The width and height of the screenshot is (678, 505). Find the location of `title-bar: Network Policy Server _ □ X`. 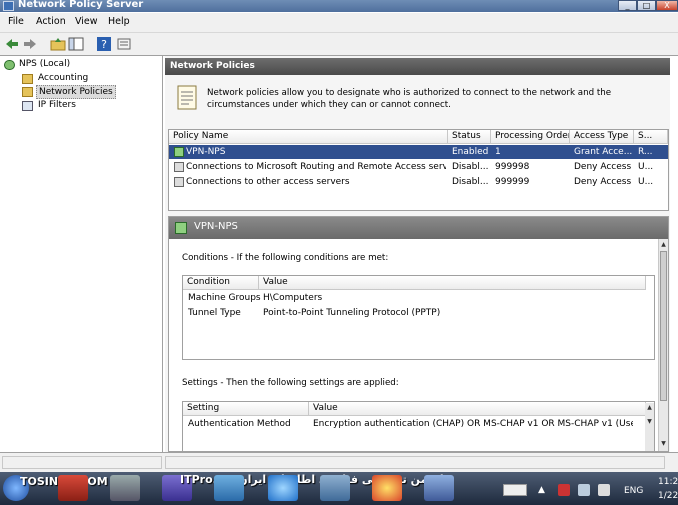

title-bar: Network Policy Server _ □ X is located at coordinates (339, 6).